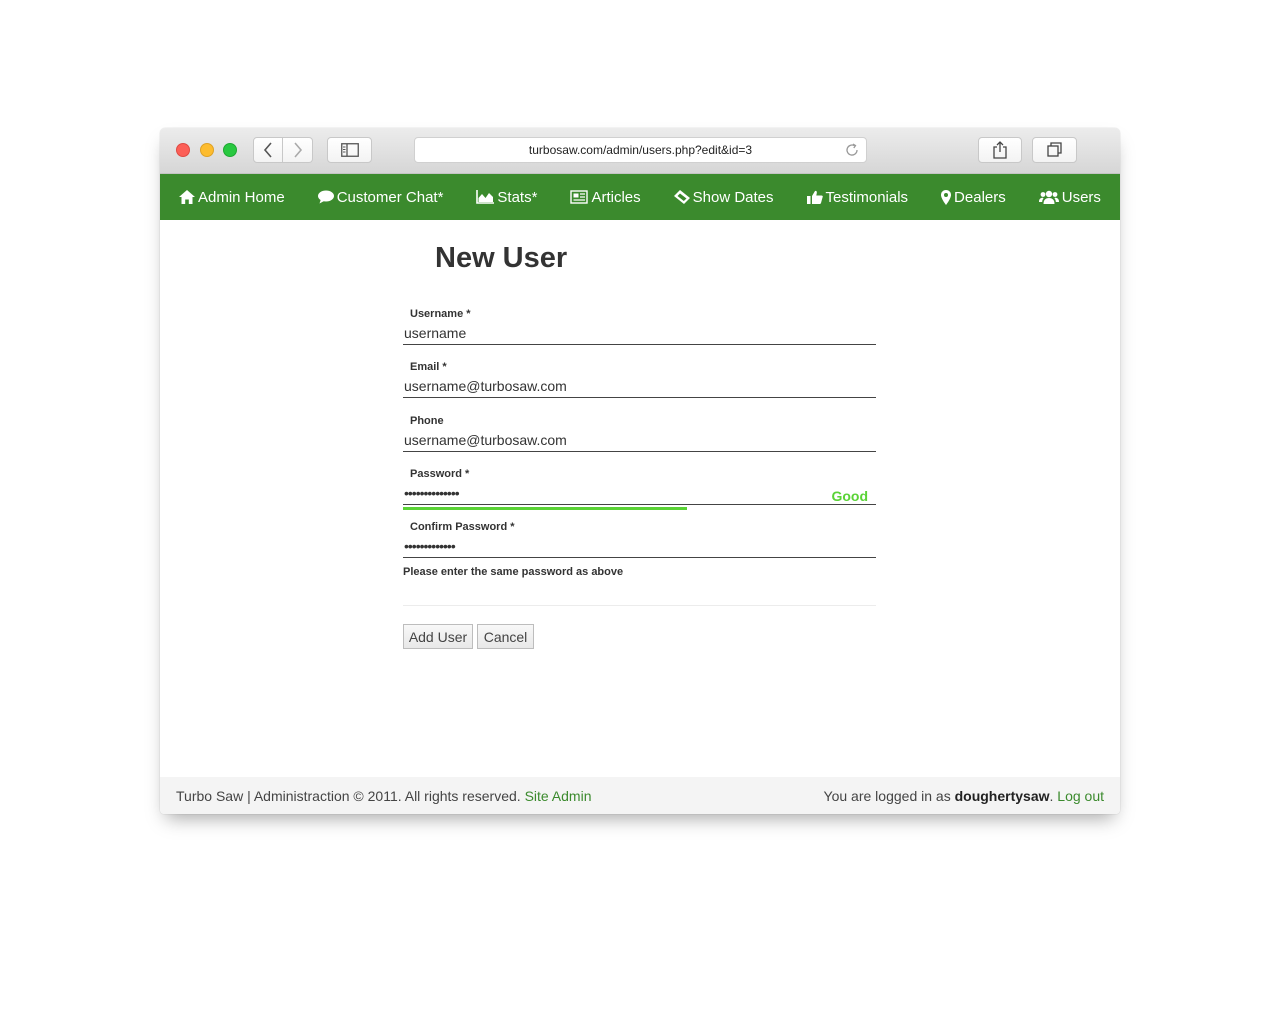  Describe the element at coordinates (733, 197) in the screenshot. I see `nav-label: Show Dates` at that location.